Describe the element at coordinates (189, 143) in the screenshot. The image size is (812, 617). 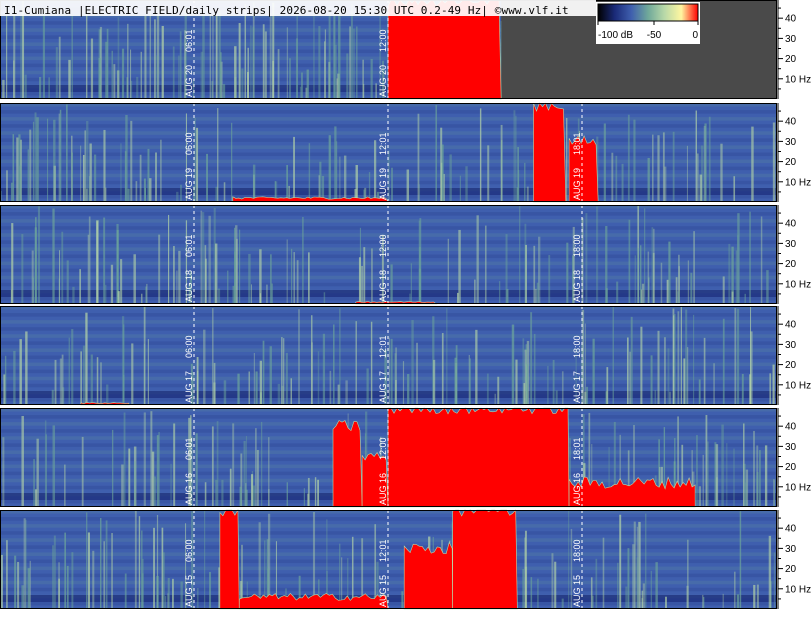
I see `marker-time-label: 06:00` at that location.